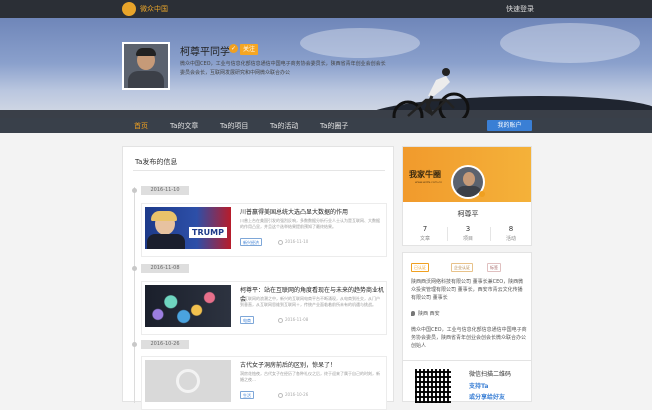 The height and width of the screenshot is (410, 652). Describe the element at coordinates (467, 196) in the screenshot. I see `side-profile-card: 我家牛圈 www.wofe.com.cn 柯尊平 7 文章 3 项目 8 活动` at that location.